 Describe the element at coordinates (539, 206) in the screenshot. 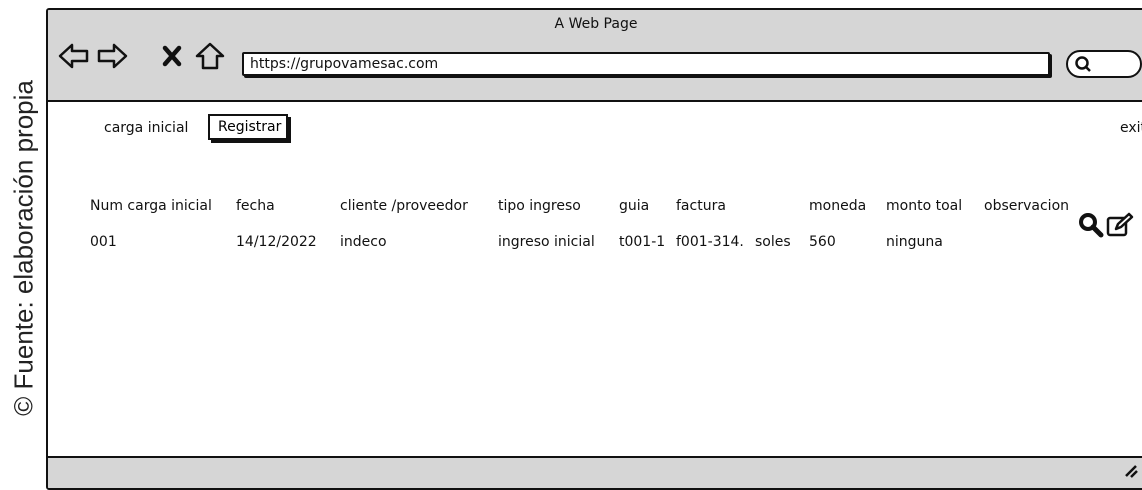

I see `header-tipo-ingreso: tipo ingreso` at that location.